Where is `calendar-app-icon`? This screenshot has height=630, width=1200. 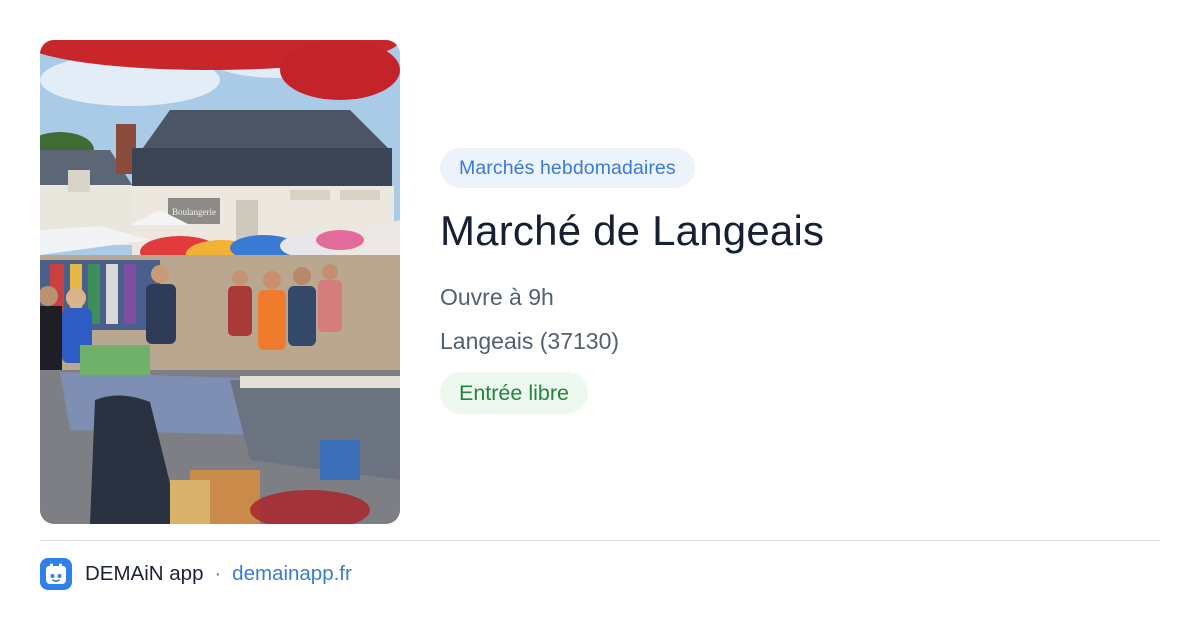 calendar-app-icon is located at coordinates (56, 574).